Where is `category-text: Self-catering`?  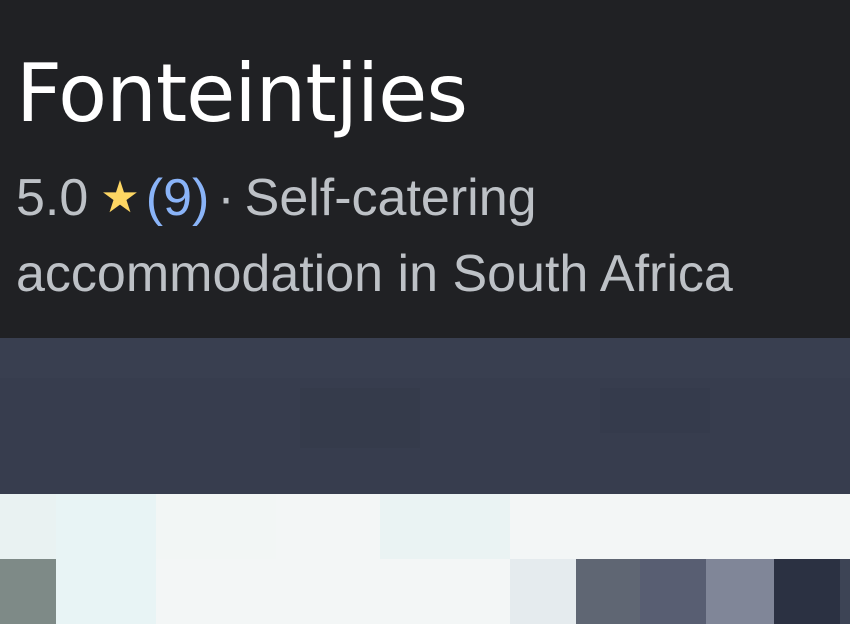 category-text: Self-catering is located at coordinates (390, 198).